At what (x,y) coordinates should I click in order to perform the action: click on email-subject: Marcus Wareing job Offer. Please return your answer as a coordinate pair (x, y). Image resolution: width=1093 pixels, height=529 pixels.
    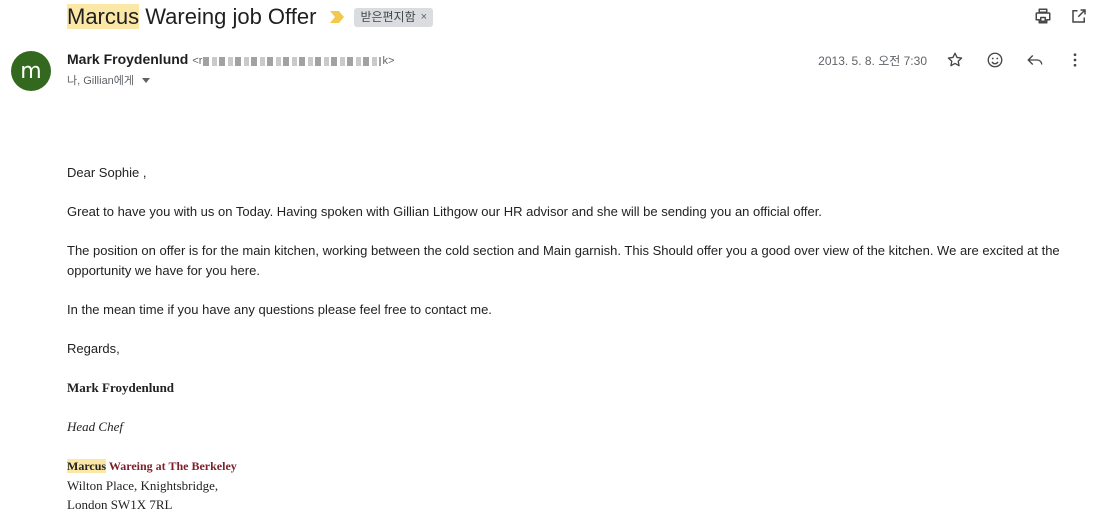
    Looking at the image, I should click on (191, 17).